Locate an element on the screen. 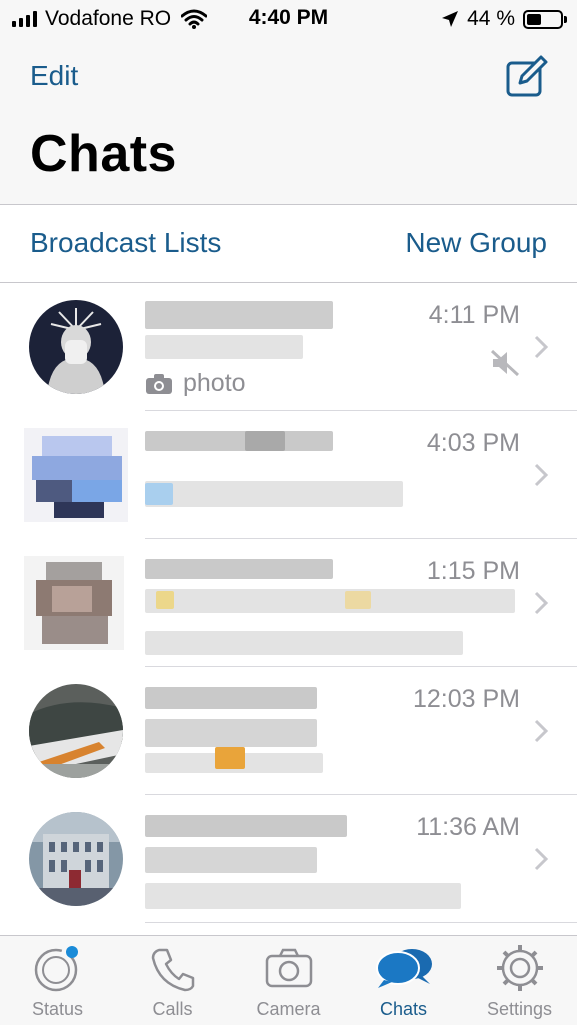  muted-speaker-icon is located at coordinates (505, 363).